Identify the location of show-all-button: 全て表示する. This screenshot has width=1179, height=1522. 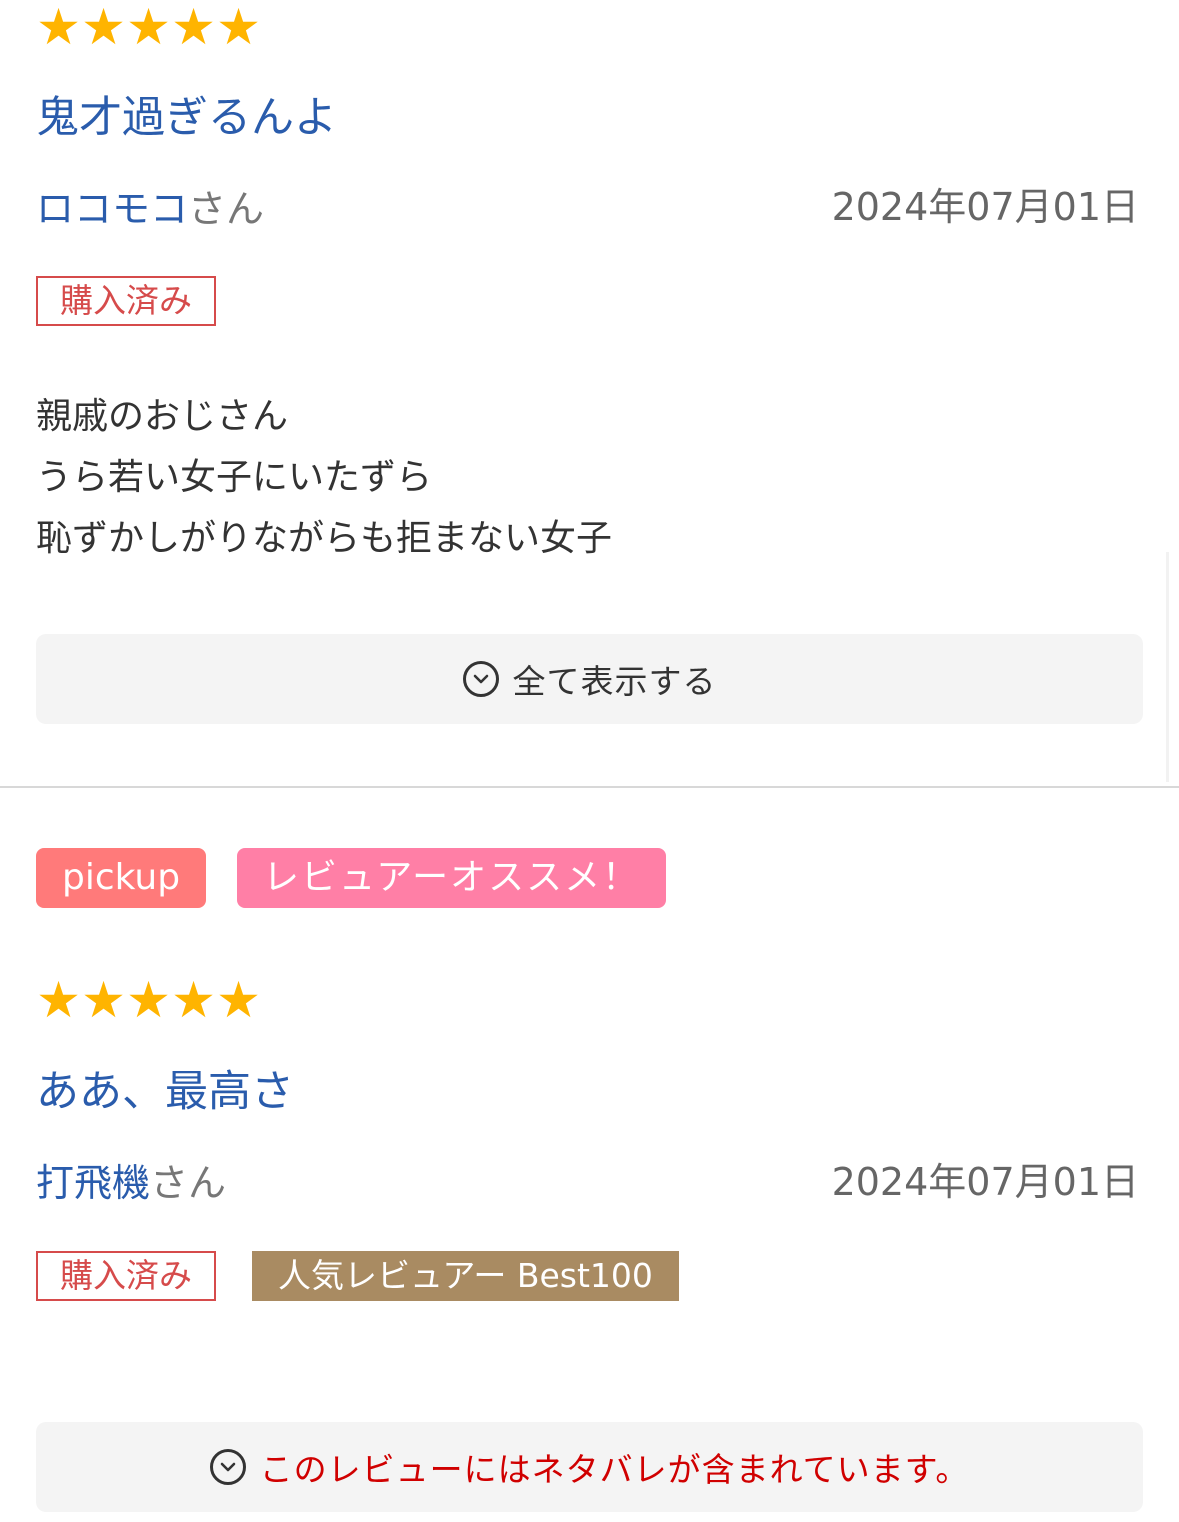
(589, 679).